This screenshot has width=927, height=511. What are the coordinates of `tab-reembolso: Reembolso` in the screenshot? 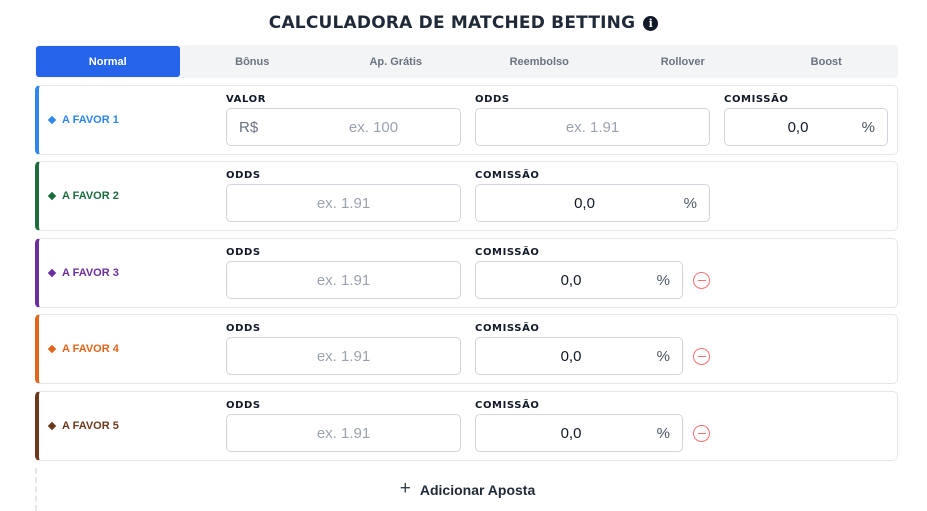 It's located at (540, 61).